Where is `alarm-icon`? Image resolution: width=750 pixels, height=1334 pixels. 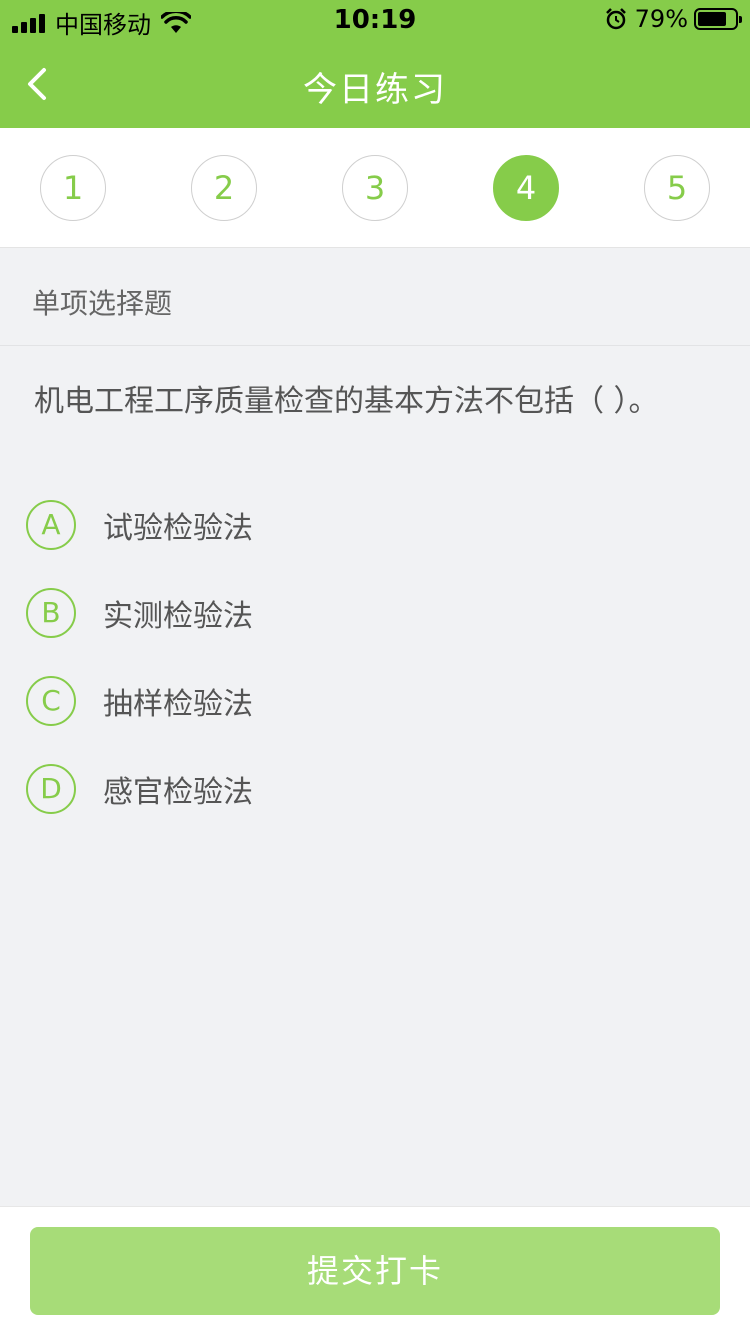 alarm-icon is located at coordinates (615, 19).